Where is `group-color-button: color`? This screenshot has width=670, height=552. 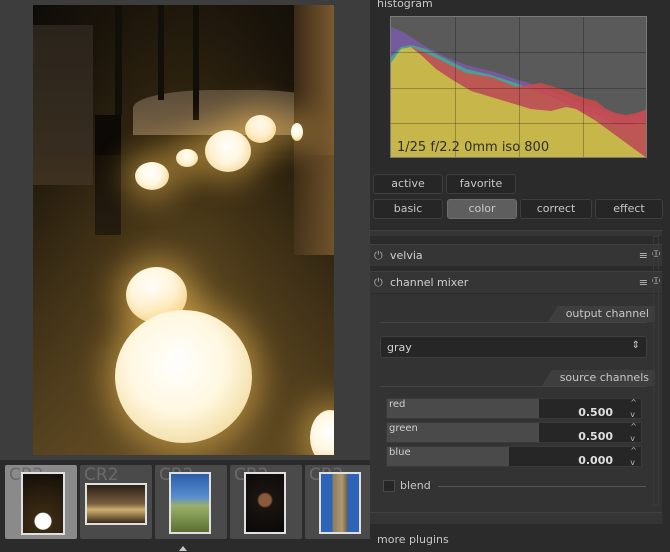 group-color-button: color is located at coordinates (482, 209).